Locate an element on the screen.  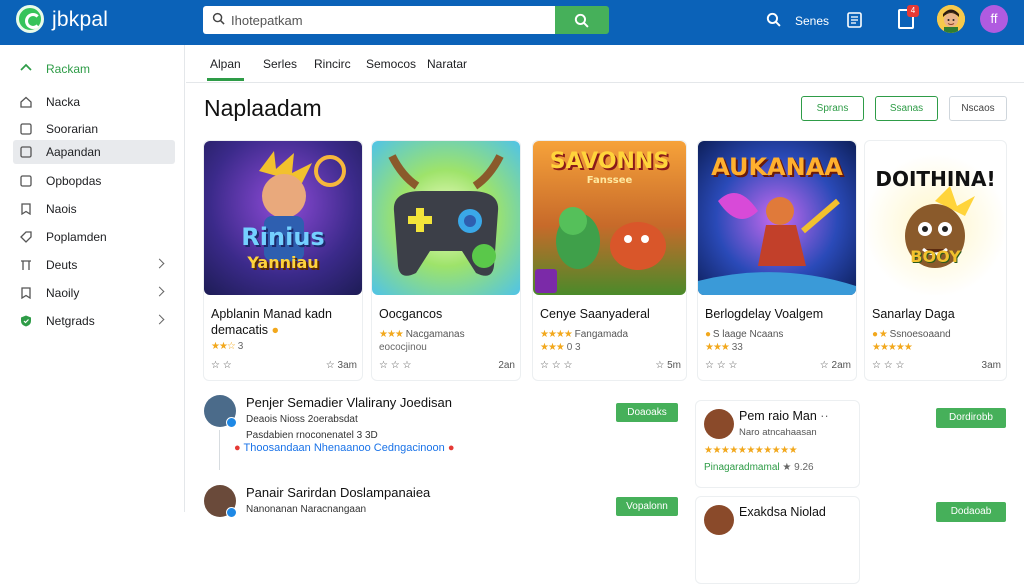
filter-pill-0: Sprans is located at coordinates (832, 108).